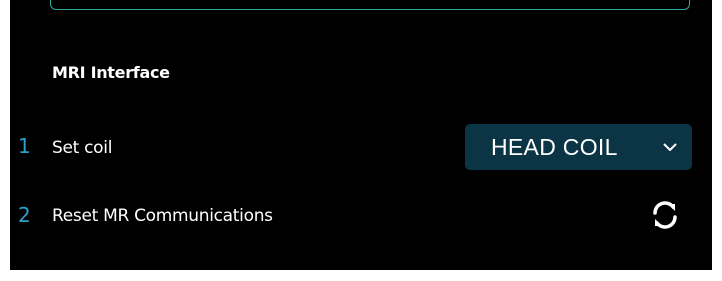 This screenshot has height=281, width=722. Describe the element at coordinates (24, 215) in the screenshot. I see `step-number-2: 2` at that location.